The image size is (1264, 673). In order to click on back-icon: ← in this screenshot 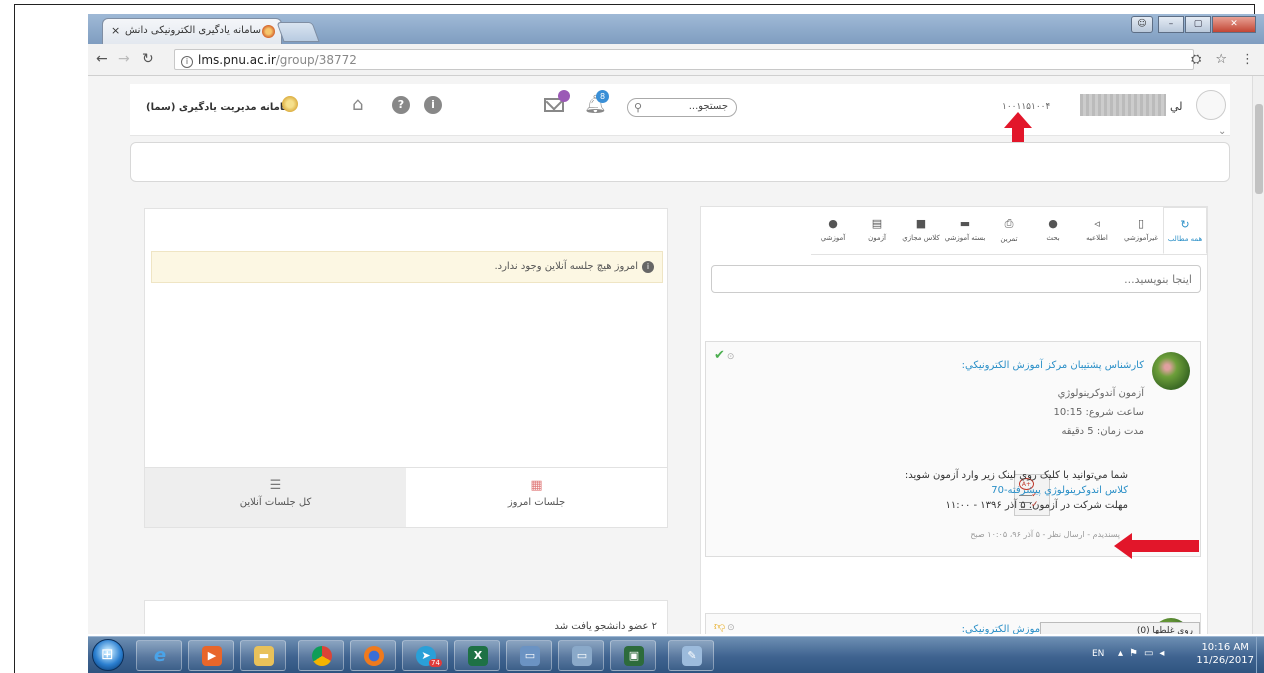, I will do `click(102, 59)`.